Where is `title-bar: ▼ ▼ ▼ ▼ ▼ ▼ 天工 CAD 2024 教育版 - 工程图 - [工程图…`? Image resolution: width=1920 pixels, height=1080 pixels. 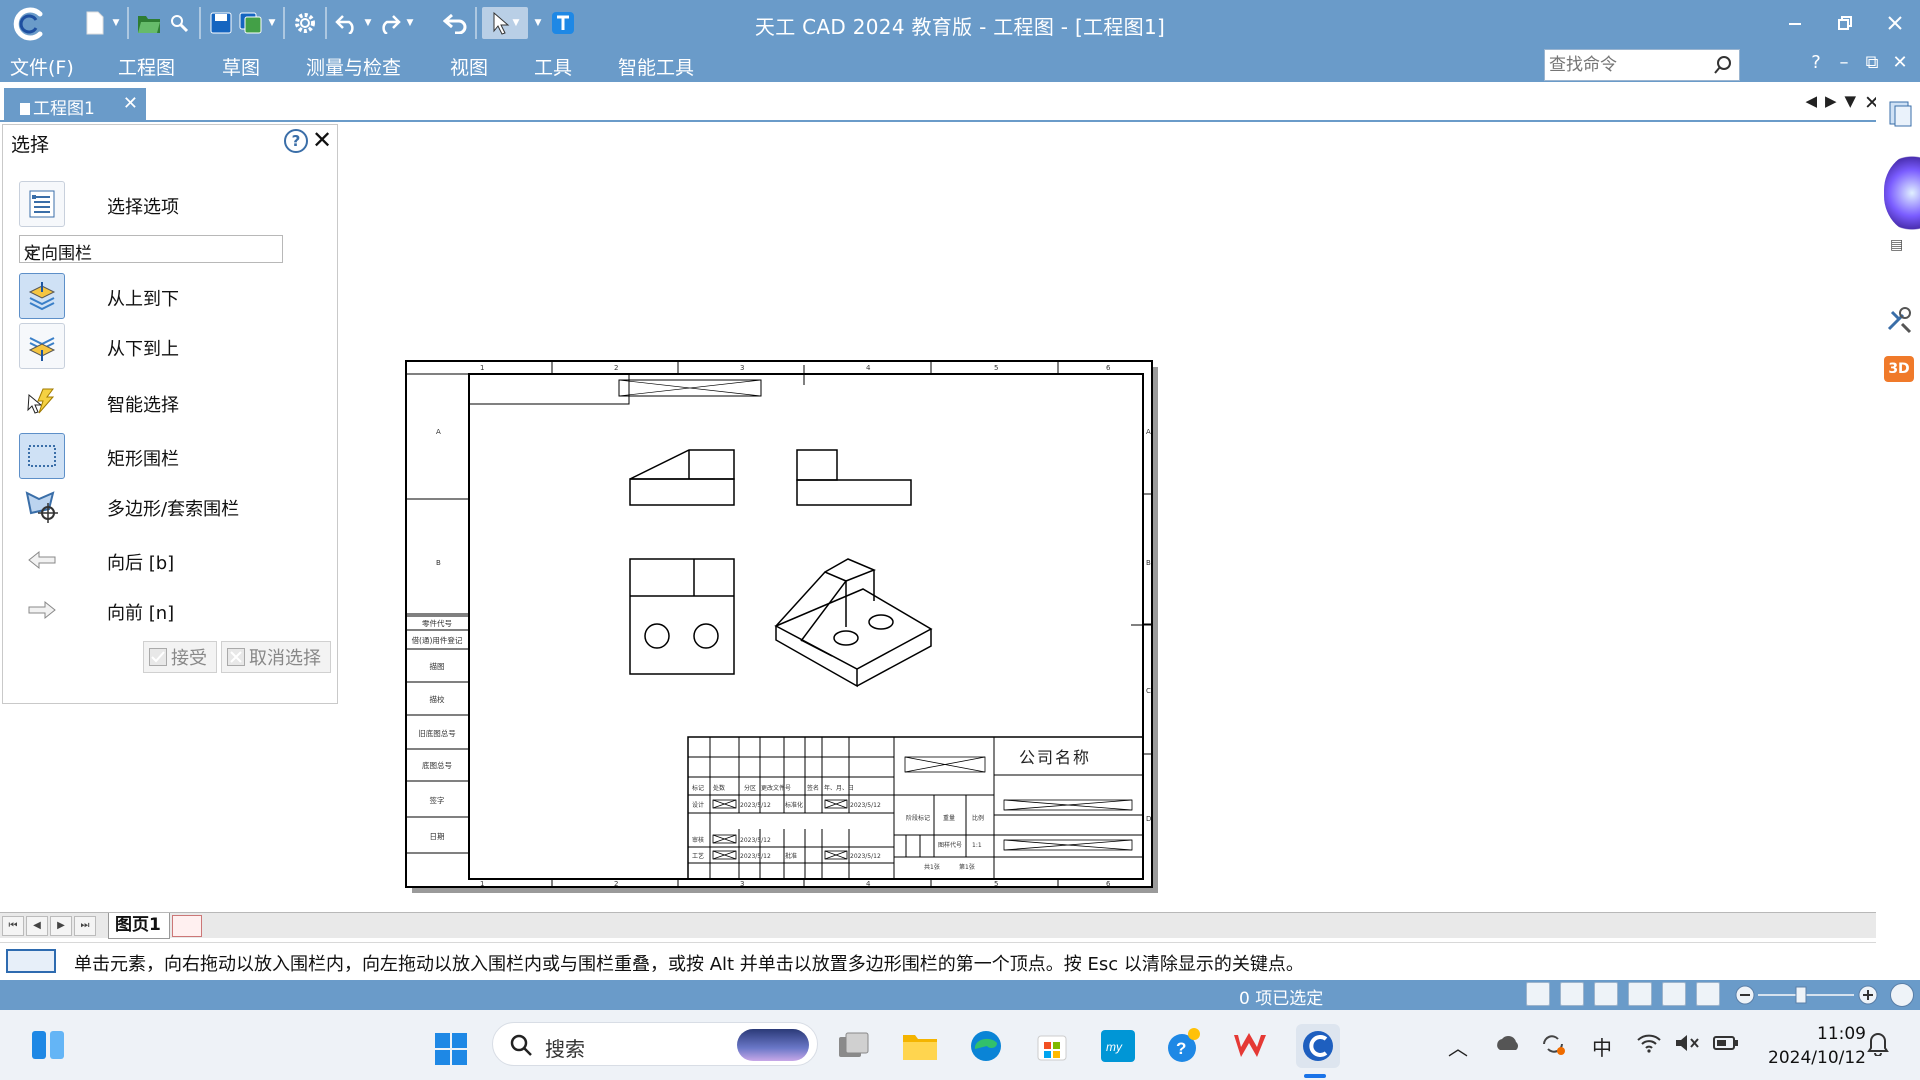
title-bar: ▼ ▼ ▼ ▼ ▼ ▼ 天工 CAD 2024 教育版 - 工程图 - [工程图… is located at coordinates (960, 23).